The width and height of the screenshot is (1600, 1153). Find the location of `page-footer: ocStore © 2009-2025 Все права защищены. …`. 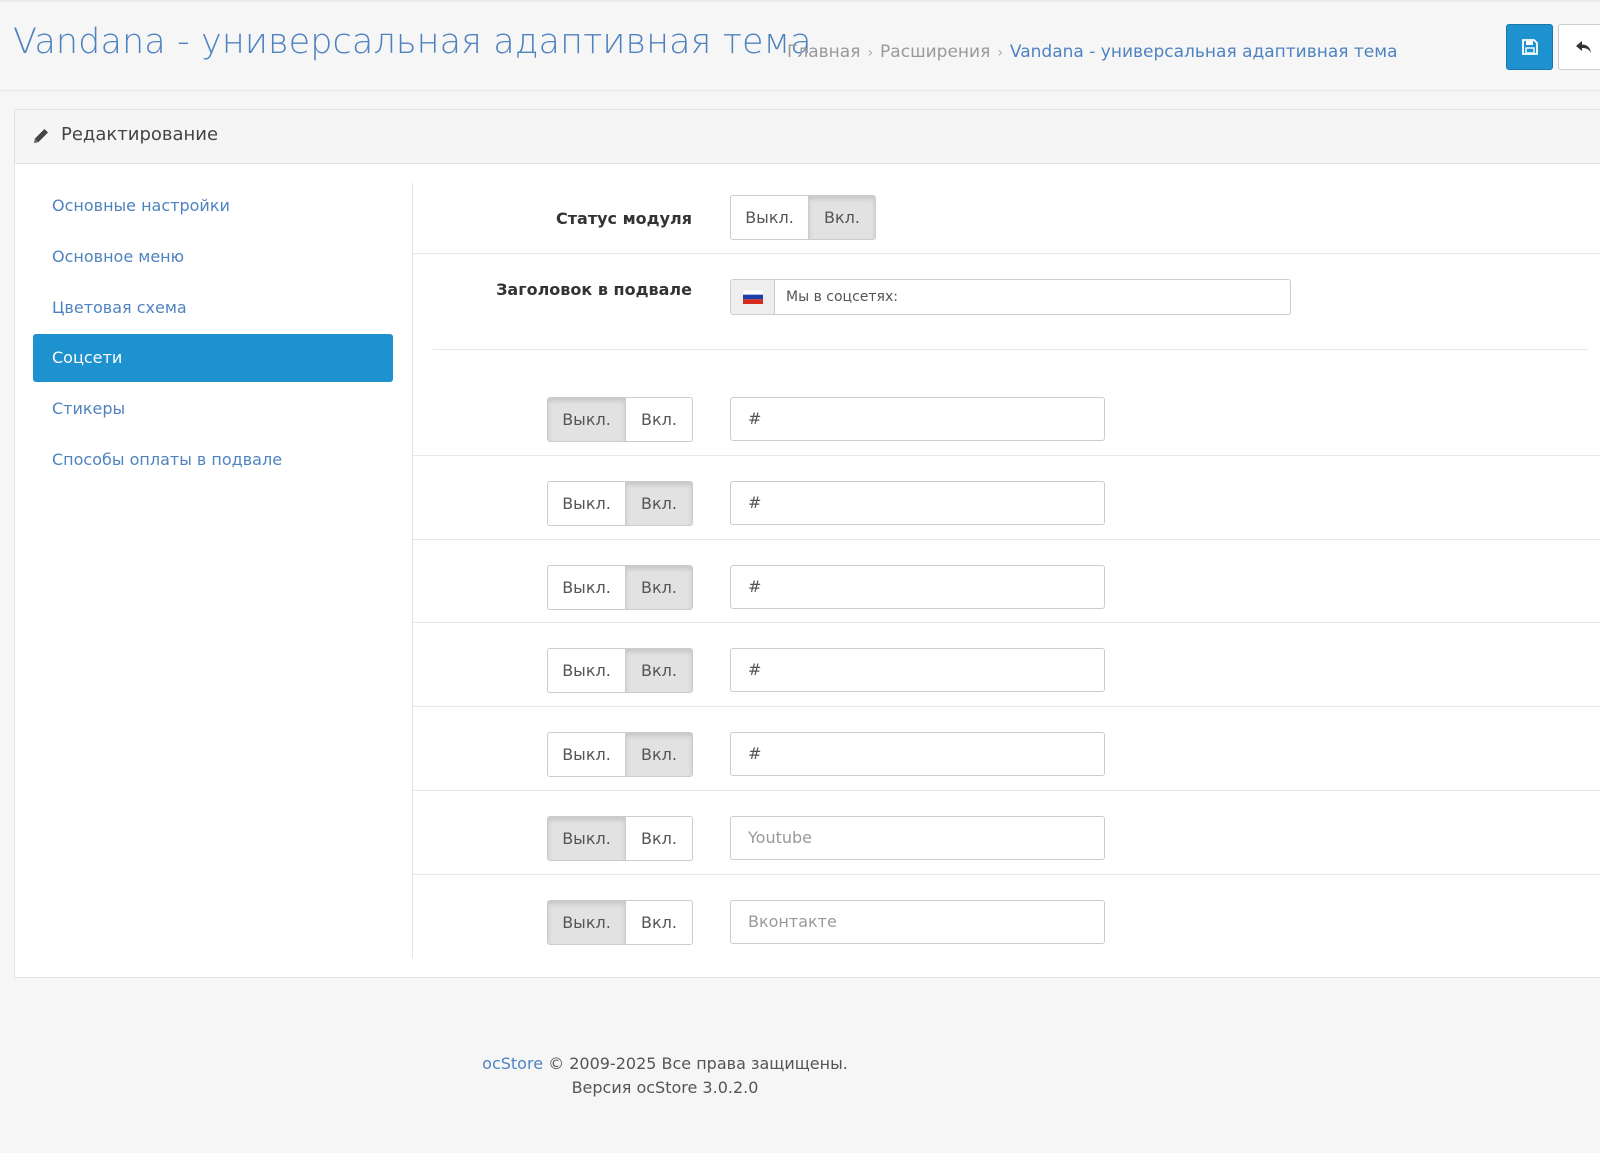

page-footer: ocStore © 2009-2025 Все права защищены. … is located at coordinates (665, 1076).